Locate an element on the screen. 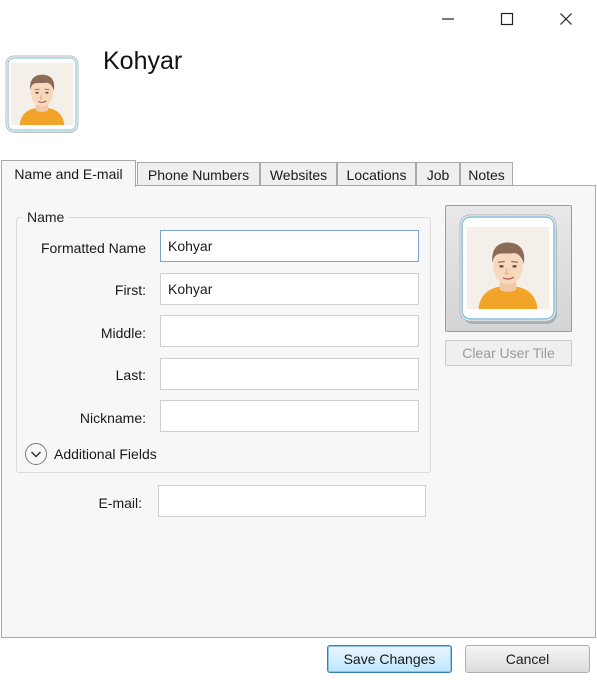 The height and width of the screenshot is (680, 597). email-input is located at coordinates (292, 501).